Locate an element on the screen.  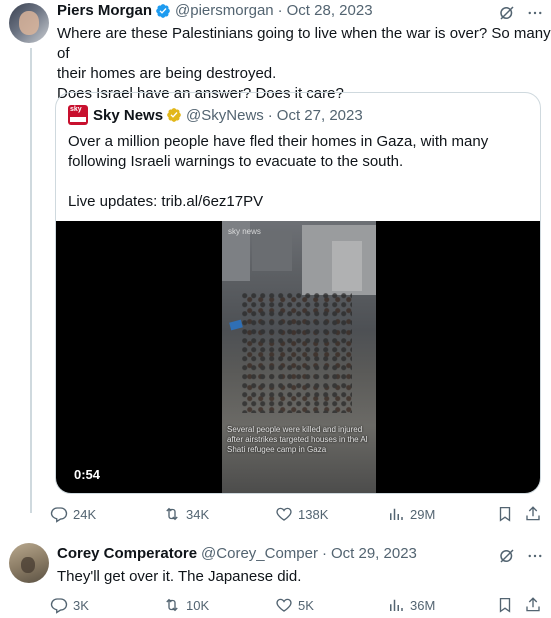
tweet-action-bar: 3K 10K 5K 36M is located at coordinates (297, 607).